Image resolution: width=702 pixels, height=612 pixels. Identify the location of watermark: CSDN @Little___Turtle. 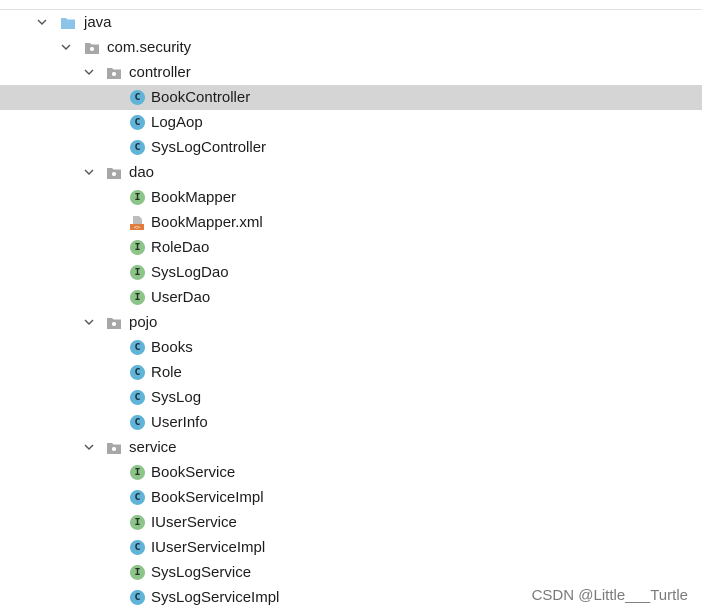
(609, 595).